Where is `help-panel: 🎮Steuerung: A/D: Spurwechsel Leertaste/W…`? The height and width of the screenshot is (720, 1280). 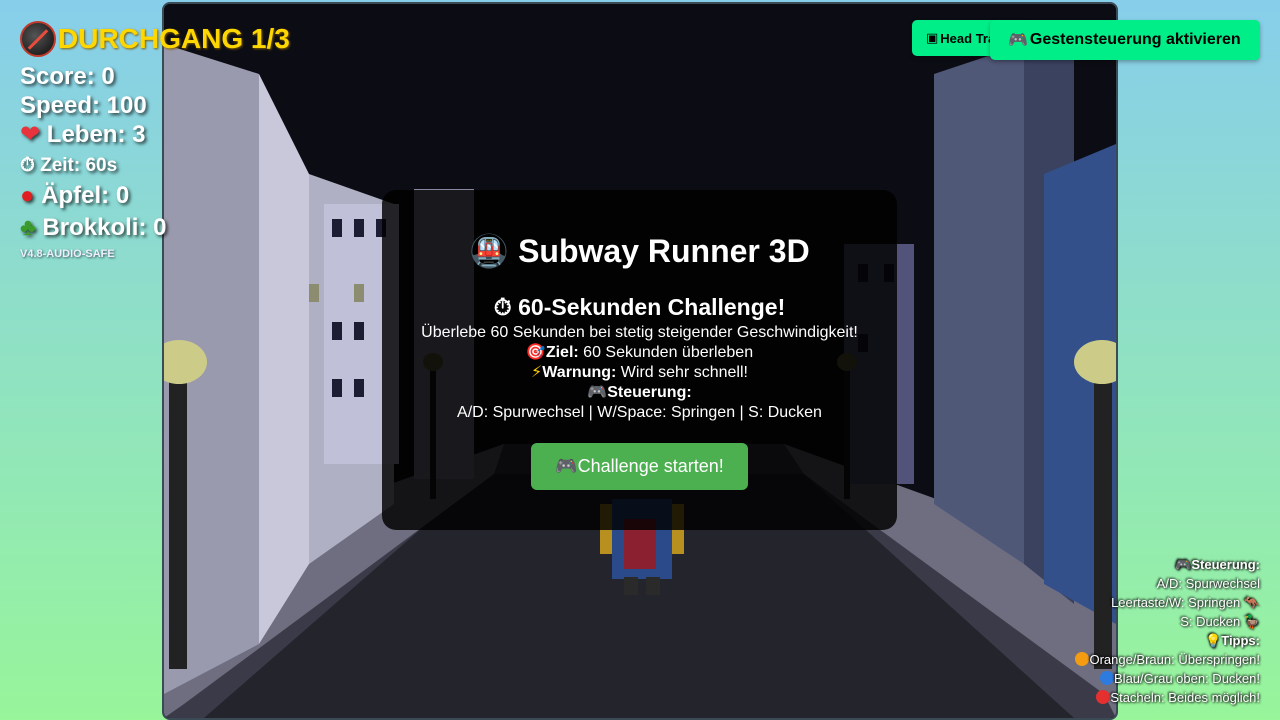 help-panel: 🎮Steuerung: A/D: Spurwechsel Leertaste/W… is located at coordinates (1167, 631).